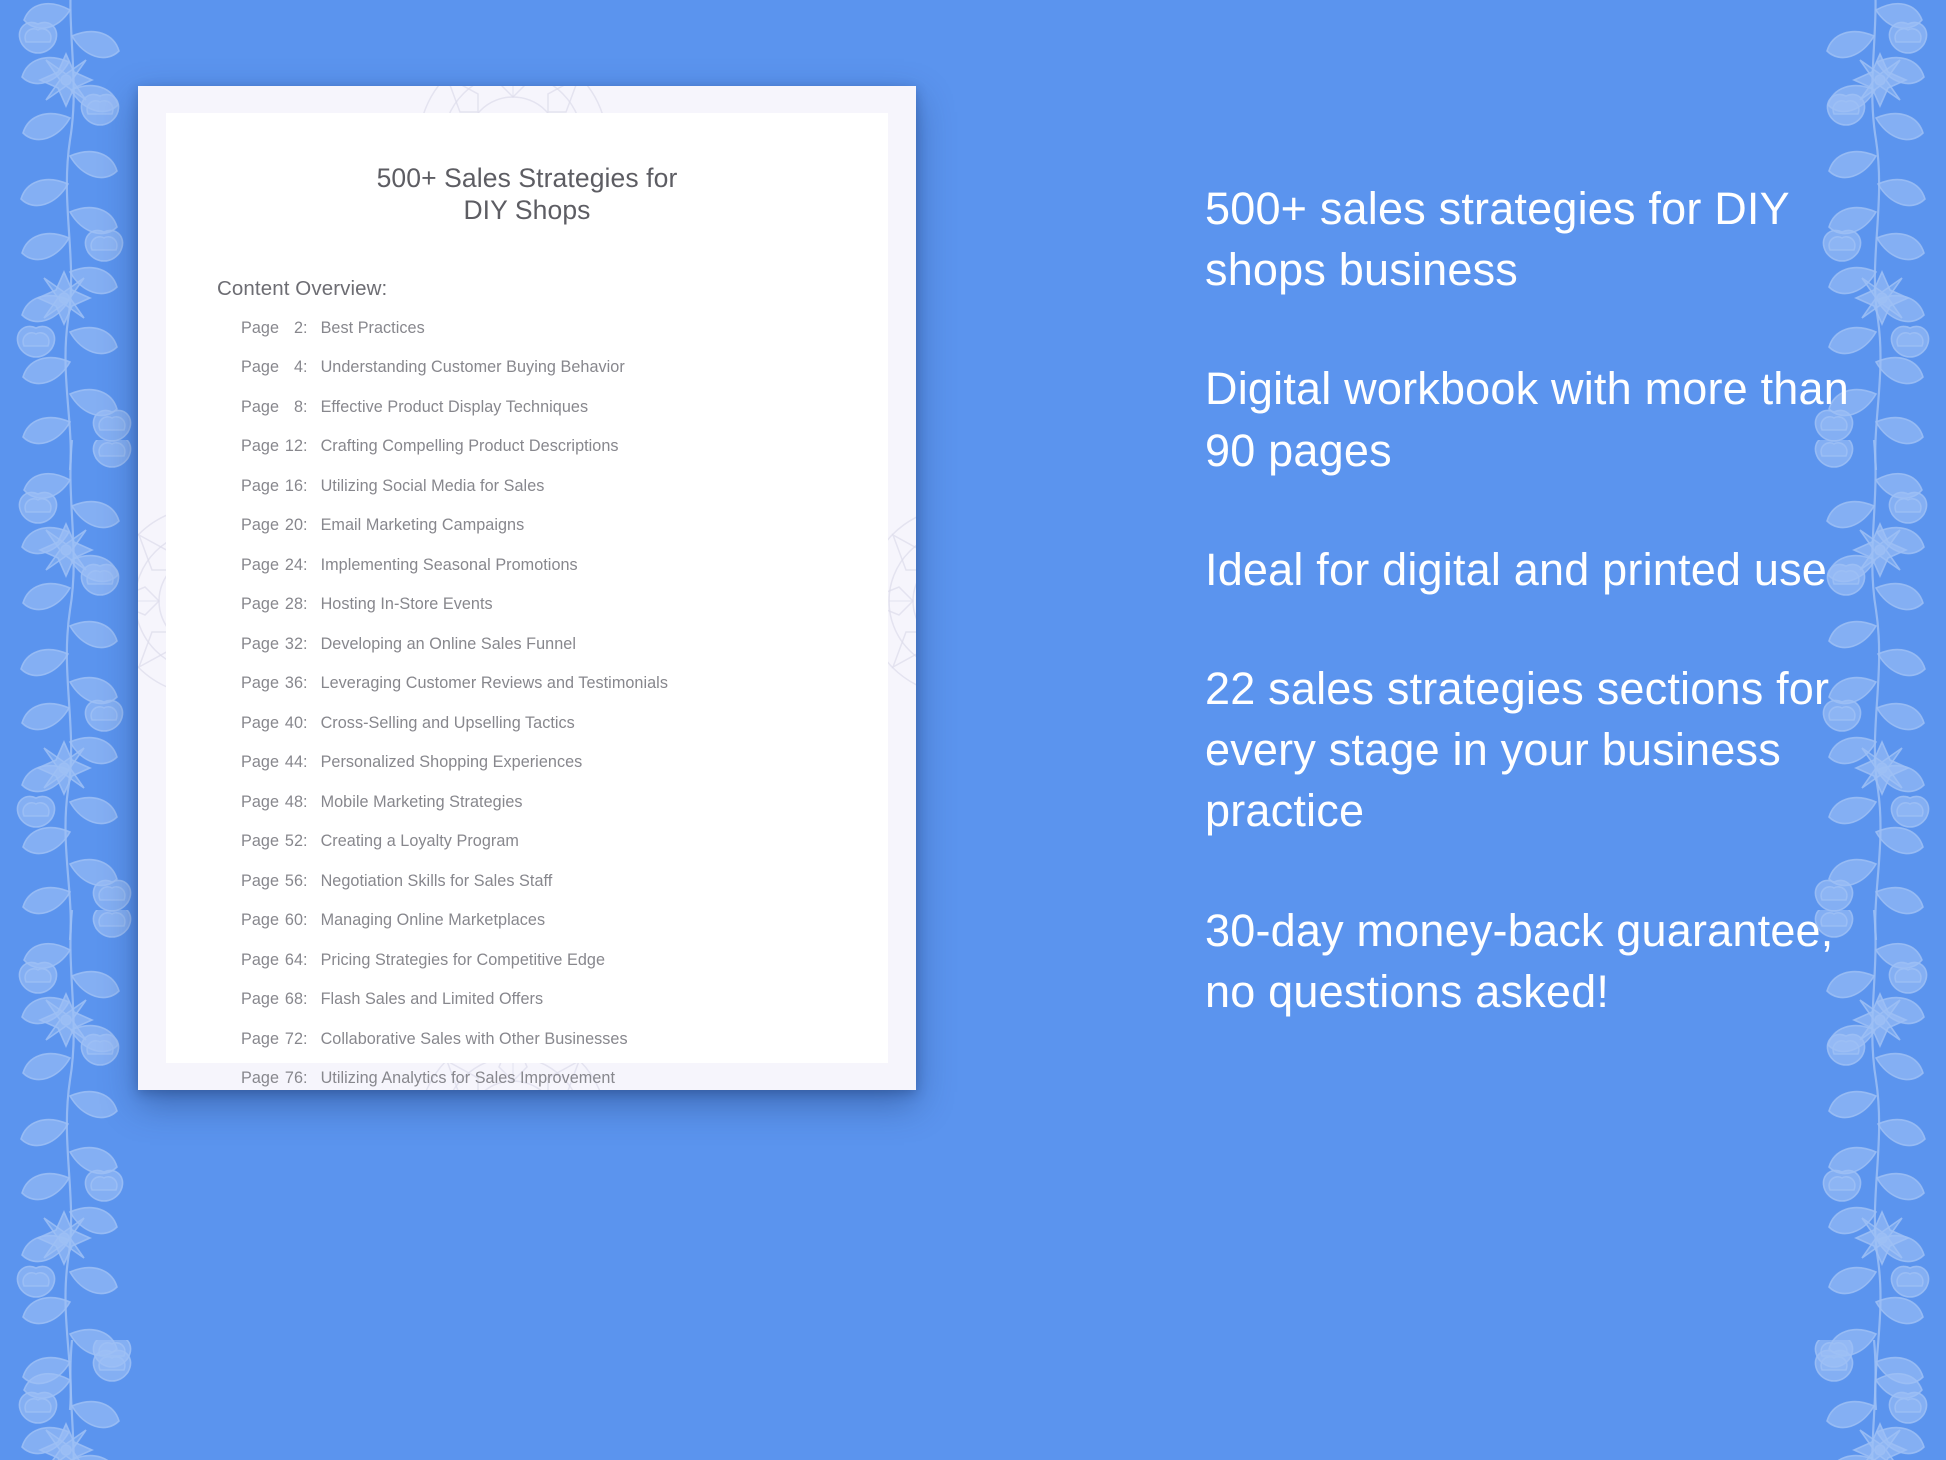 Image resolution: width=1946 pixels, height=1460 pixels. Describe the element at coordinates (527, 209) in the screenshot. I see `page-title-line-2: DIY Shops` at that location.